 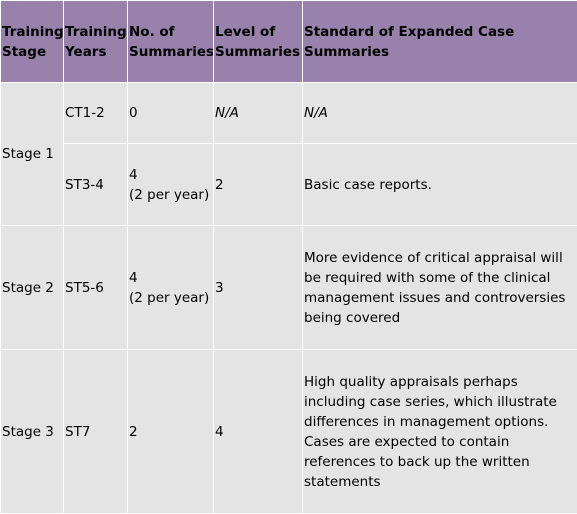 What do you see at coordinates (258, 432) in the screenshot?
I see `level-cell: 4` at bounding box center [258, 432].